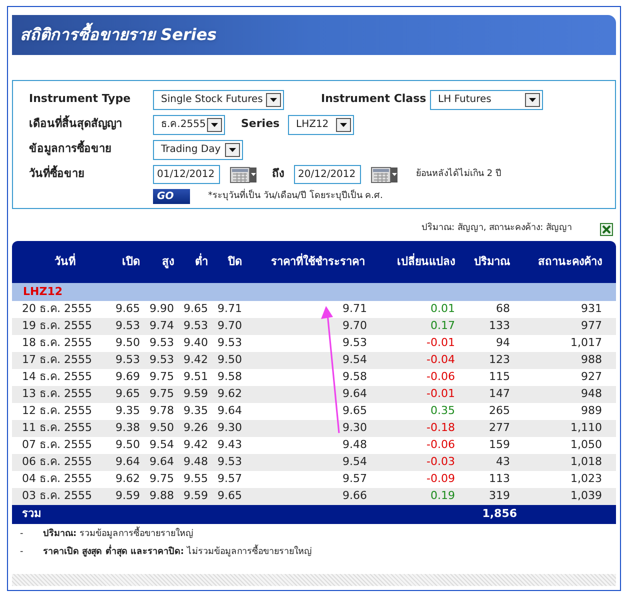  I want to click on table-cell-text: 9.78, so click(161, 411).